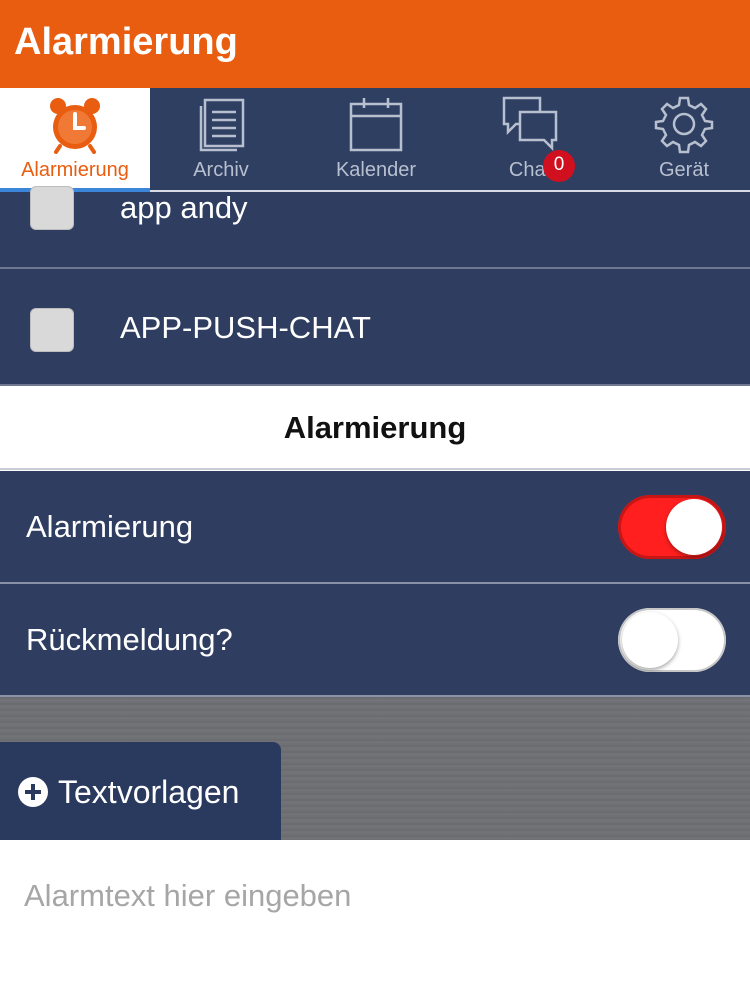 This screenshot has height=1000, width=750. I want to click on alarmtext-input, so click(374, 931).